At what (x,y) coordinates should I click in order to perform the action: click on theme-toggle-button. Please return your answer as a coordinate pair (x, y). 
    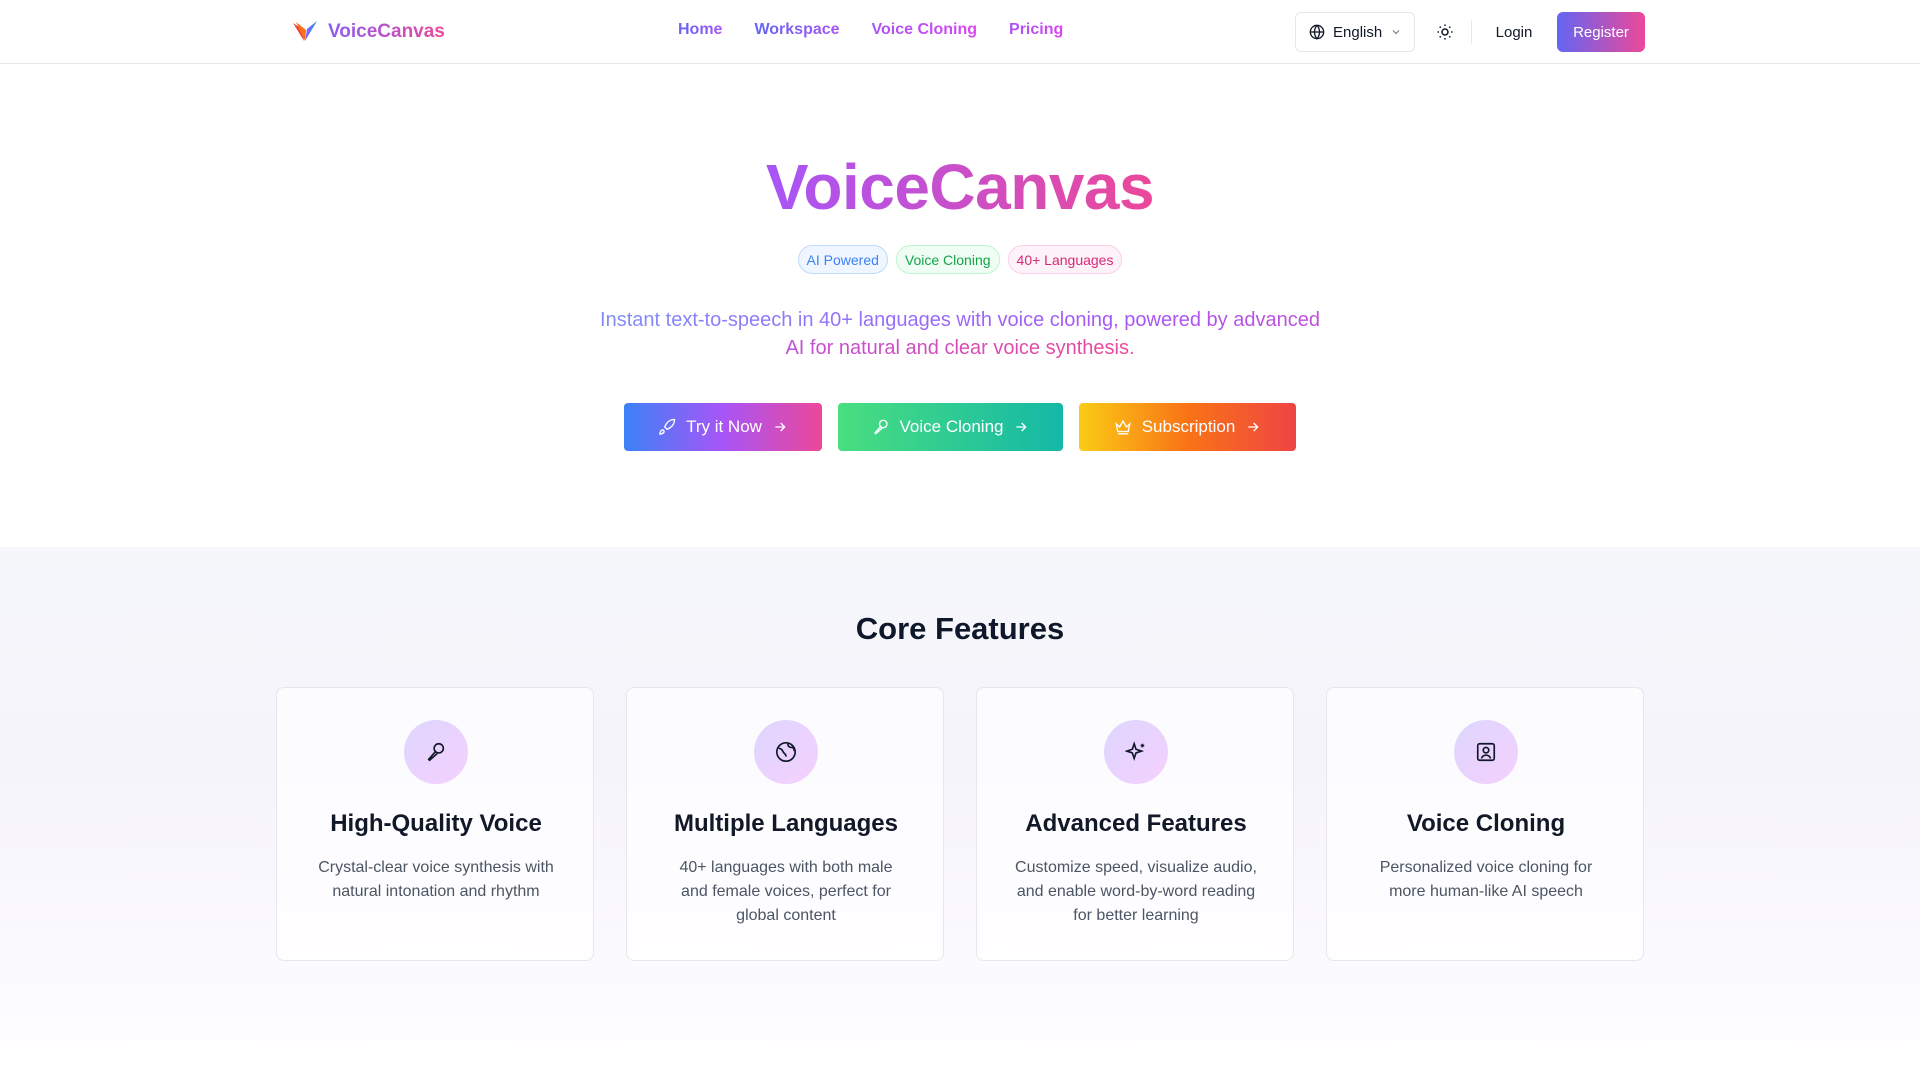
    Looking at the image, I should click on (1445, 32).